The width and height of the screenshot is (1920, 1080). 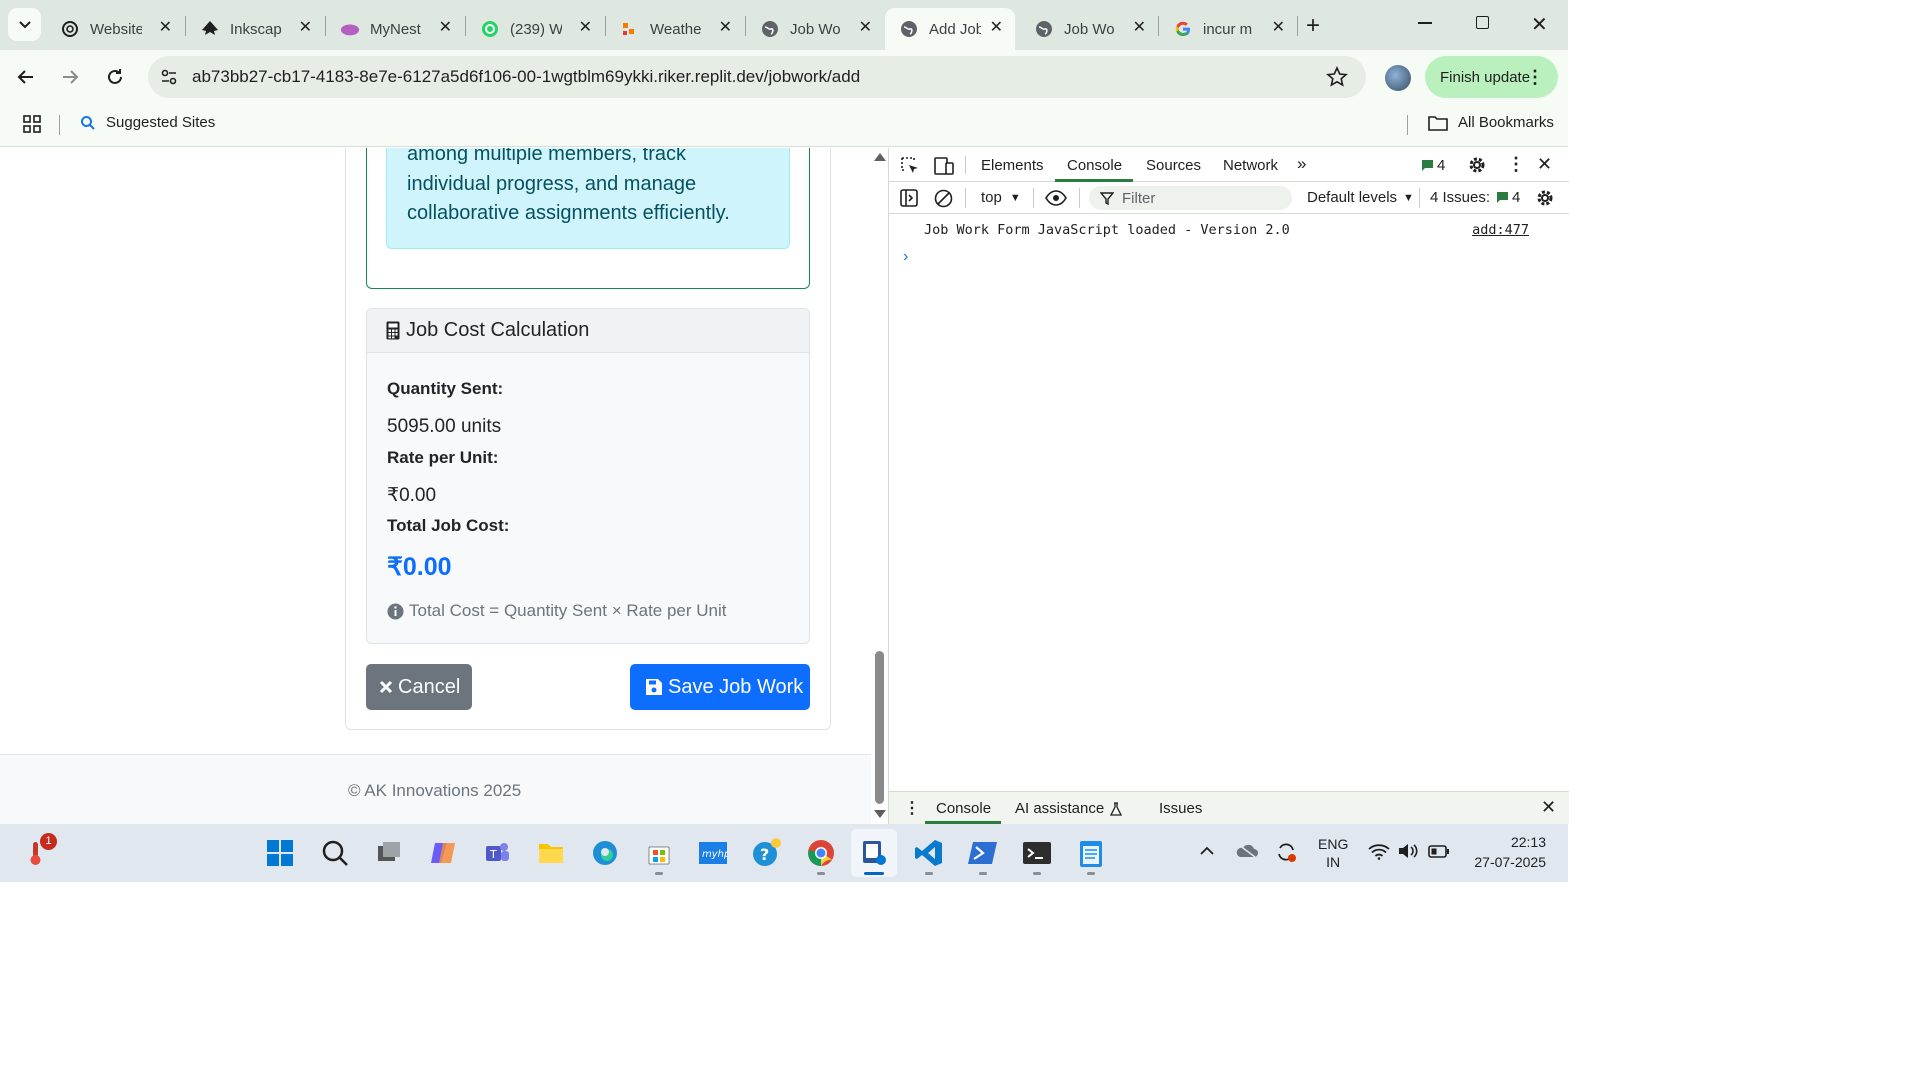 What do you see at coordinates (1069, 808) in the screenshot?
I see `drawer-tab-ai-assistance: AI assistance` at bounding box center [1069, 808].